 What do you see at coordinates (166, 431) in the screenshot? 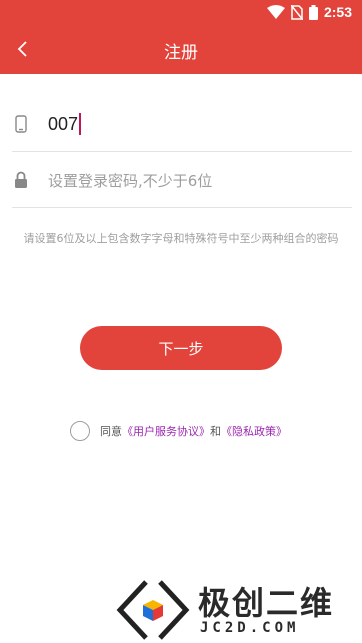
I see `user-agreement-link: 《用户服务协议》` at bounding box center [166, 431].